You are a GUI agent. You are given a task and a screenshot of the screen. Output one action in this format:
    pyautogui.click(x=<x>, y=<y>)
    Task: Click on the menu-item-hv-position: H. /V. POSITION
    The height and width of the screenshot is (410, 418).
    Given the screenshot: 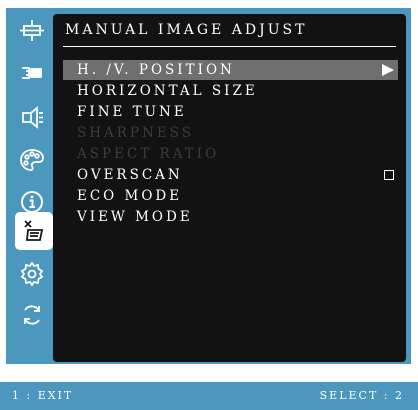 What is the action you would take?
    pyautogui.click(x=230, y=70)
    